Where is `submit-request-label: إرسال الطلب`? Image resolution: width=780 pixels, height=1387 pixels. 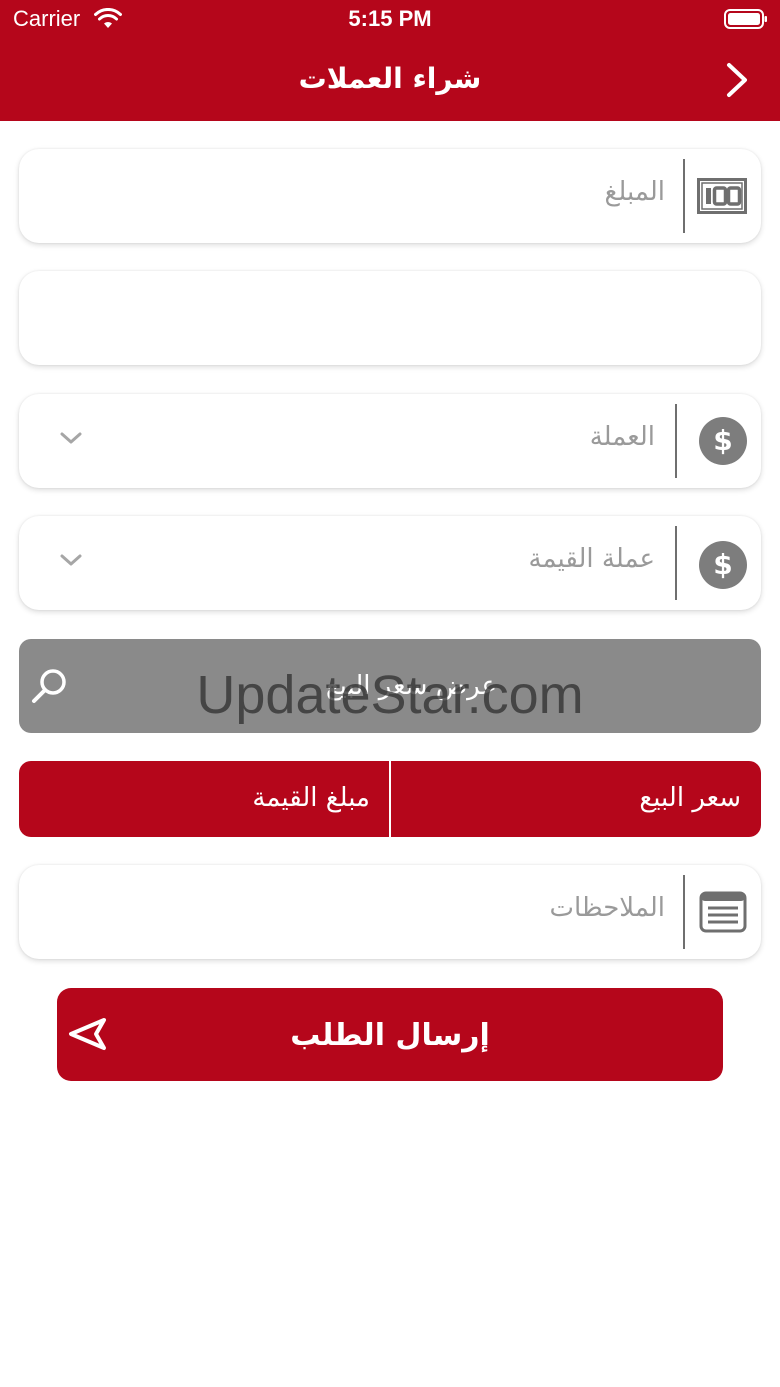
submit-request-label: إرسال الطلب is located at coordinates (390, 1035).